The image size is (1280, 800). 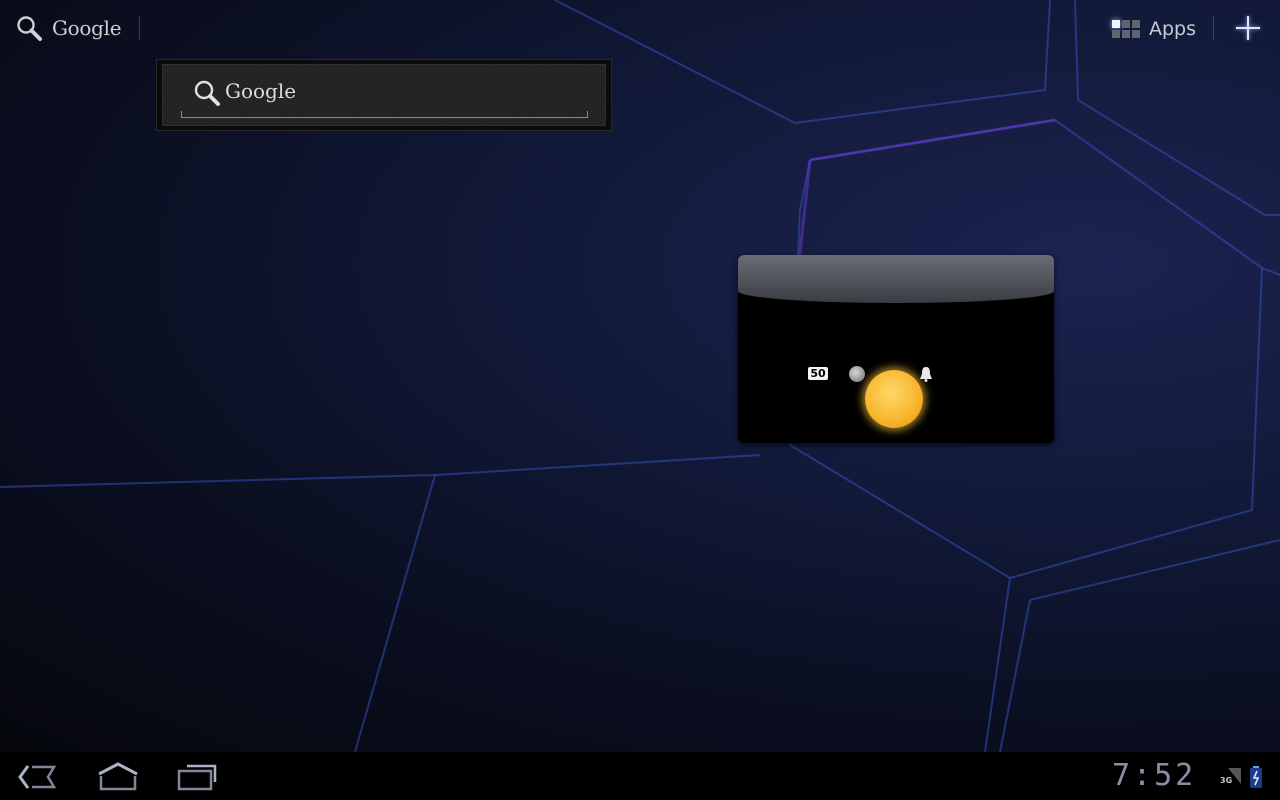 I want to click on apps-button: Apps, so click(x=1154, y=29).